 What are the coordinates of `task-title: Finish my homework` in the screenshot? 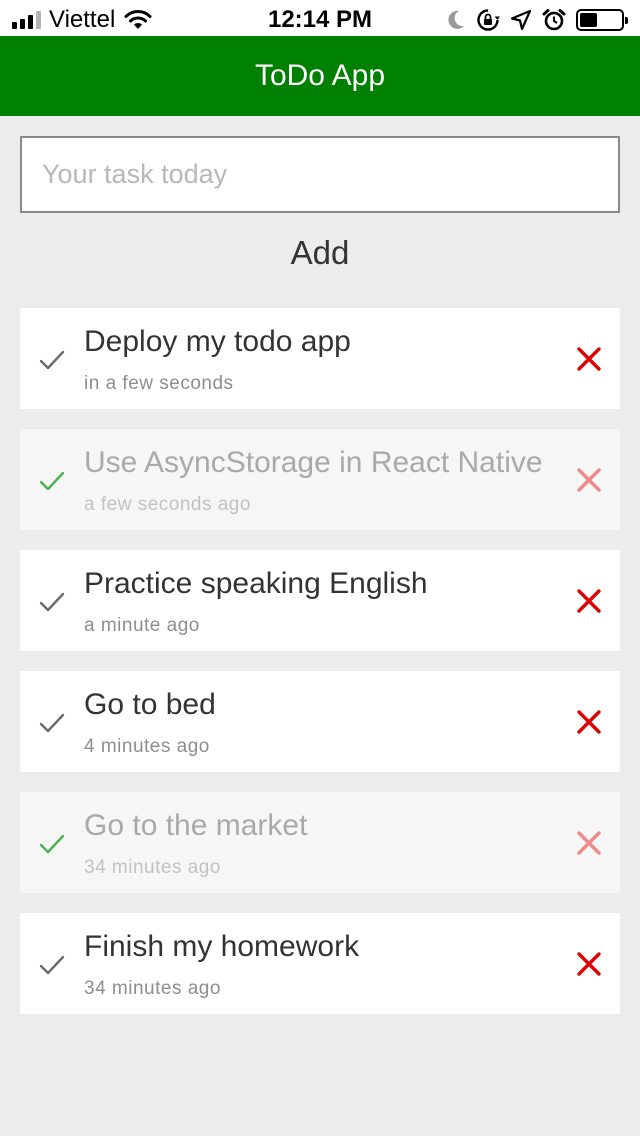 It's located at (222, 946).